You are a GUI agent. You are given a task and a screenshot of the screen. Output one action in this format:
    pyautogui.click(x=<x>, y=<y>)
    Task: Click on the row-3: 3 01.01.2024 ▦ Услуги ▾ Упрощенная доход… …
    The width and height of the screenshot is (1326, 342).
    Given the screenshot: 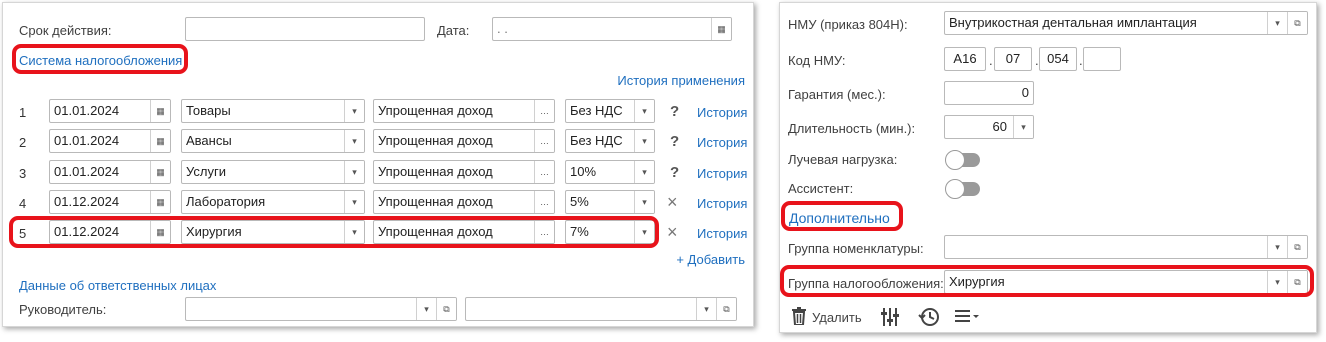 What is the action you would take?
    pyautogui.click(x=379, y=173)
    